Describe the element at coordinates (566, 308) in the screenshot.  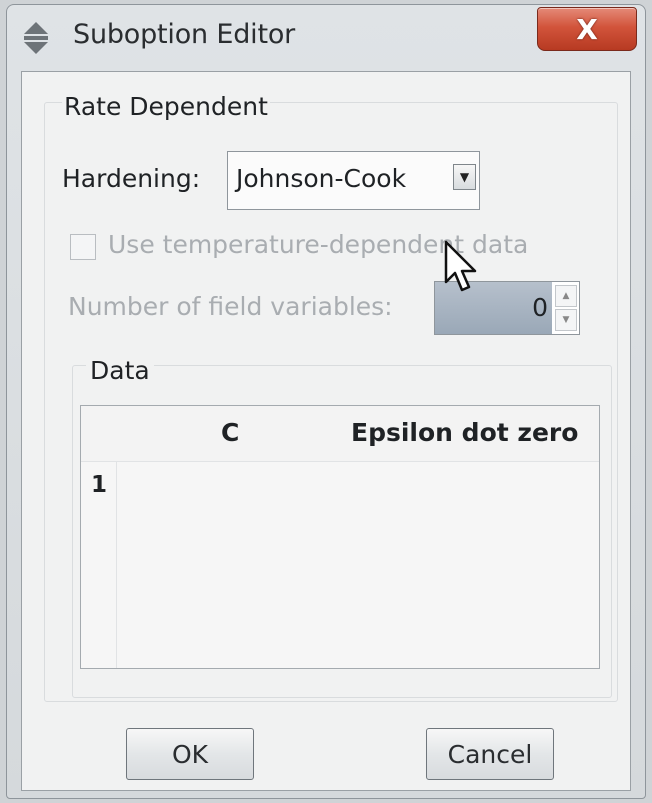
I see `spin-buttons: ▲ ▼` at that location.